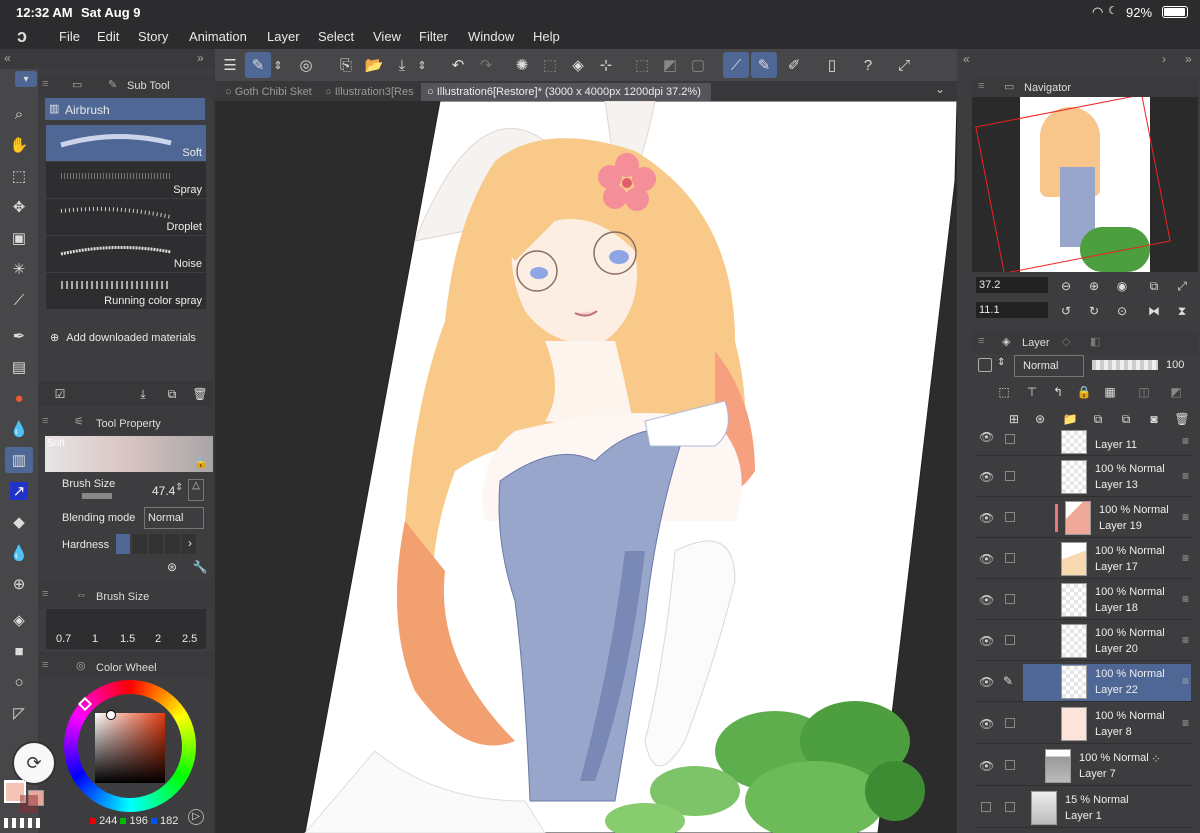  What do you see at coordinates (578, 65) in the screenshot?
I see `fill-bucket-icon: ◈` at bounding box center [578, 65].